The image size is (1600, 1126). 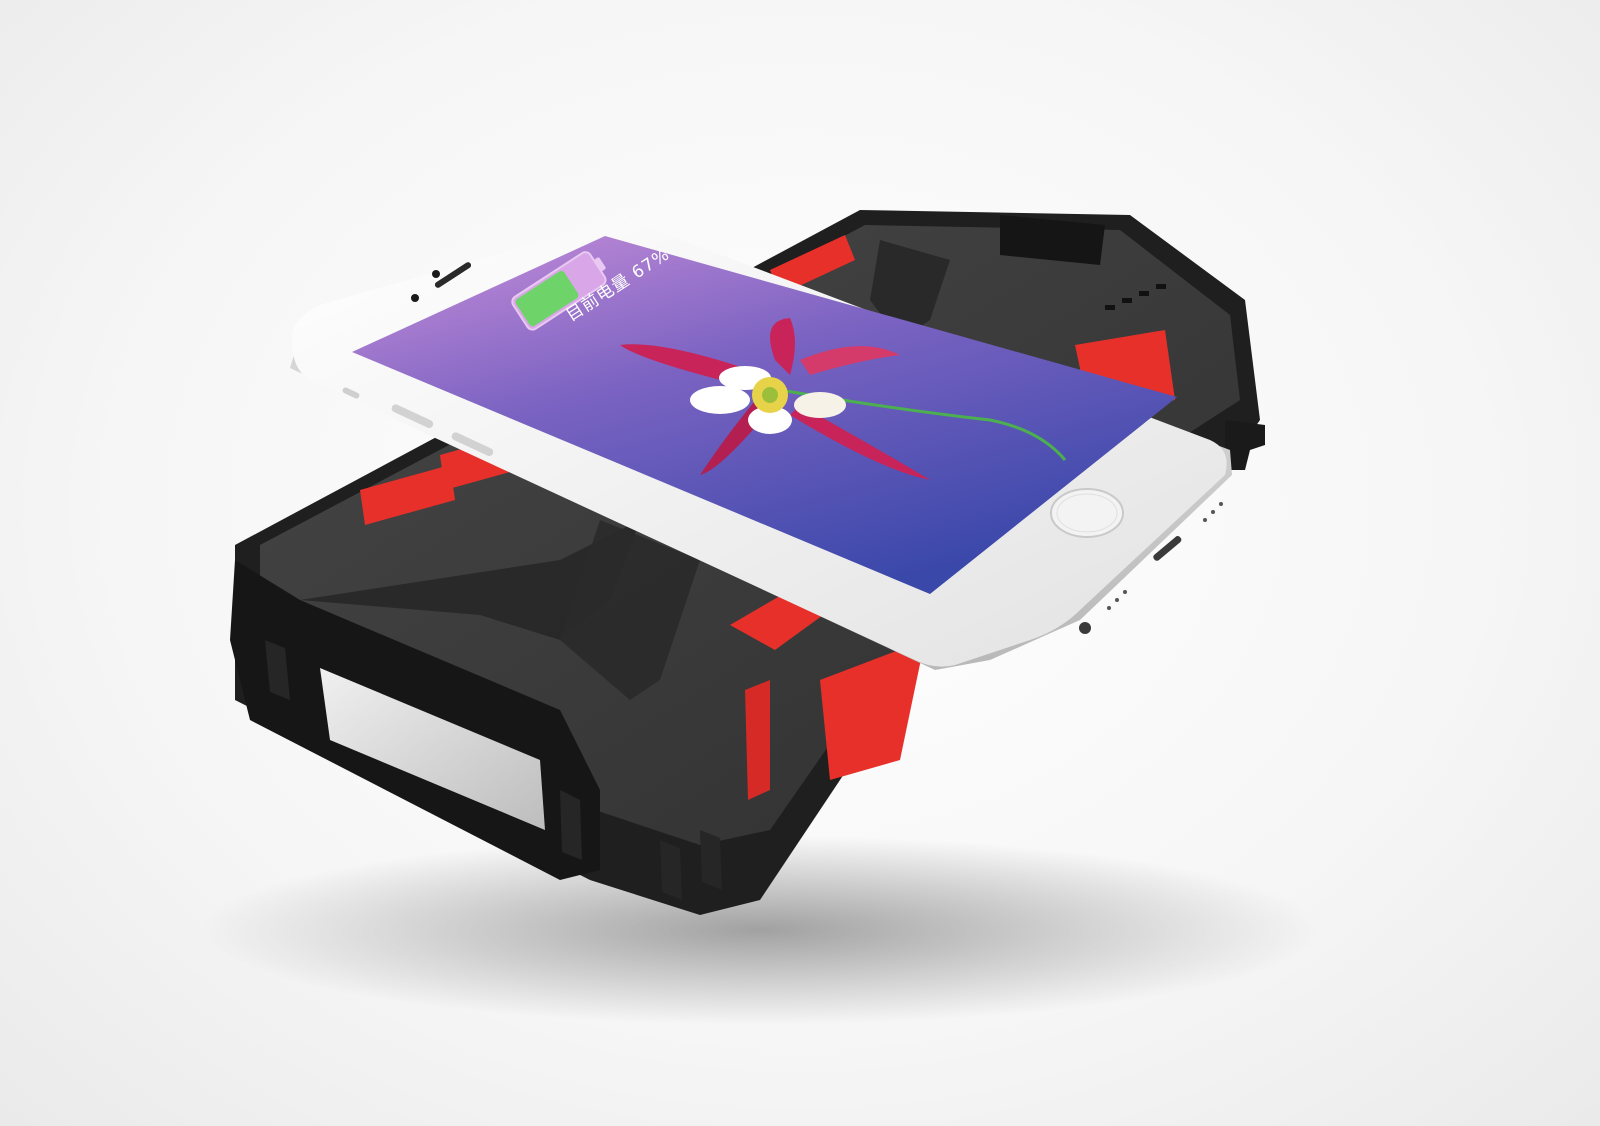 What do you see at coordinates (415, 298) in the screenshot?
I see `proximity-sensor-icon` at bounding box center [415, 298].